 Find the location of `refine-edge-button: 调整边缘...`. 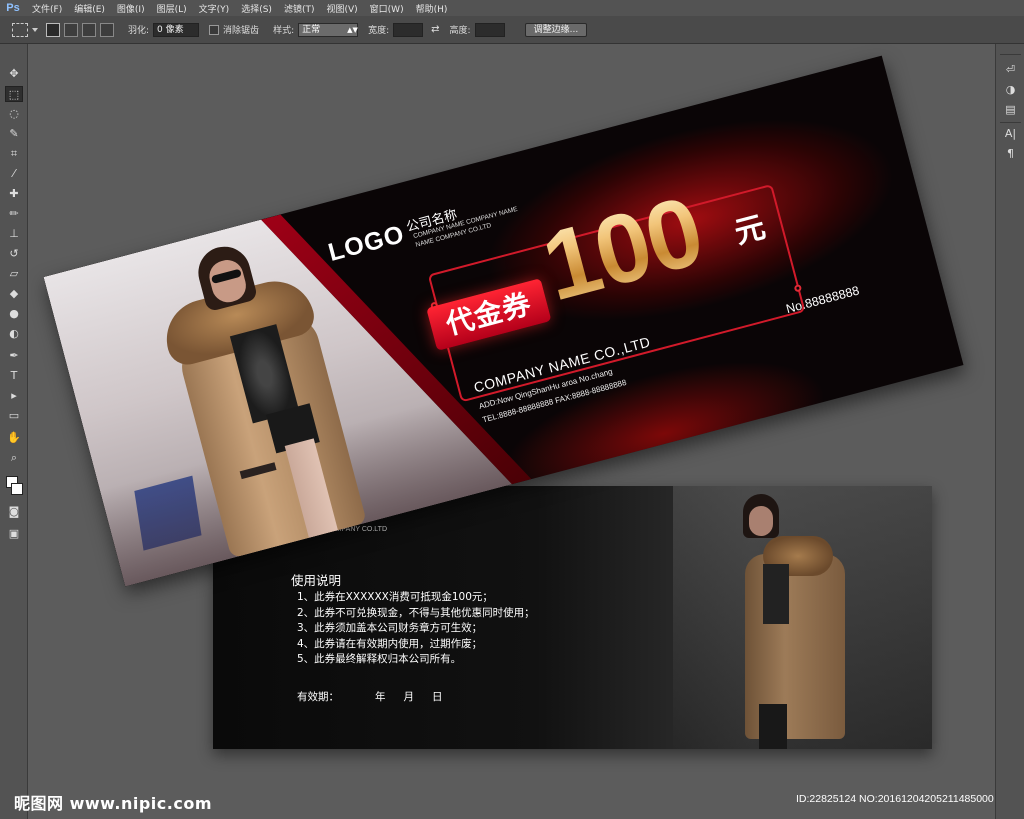

refine-edge-button: 调整边缘... is located at coordinates (556, 29).